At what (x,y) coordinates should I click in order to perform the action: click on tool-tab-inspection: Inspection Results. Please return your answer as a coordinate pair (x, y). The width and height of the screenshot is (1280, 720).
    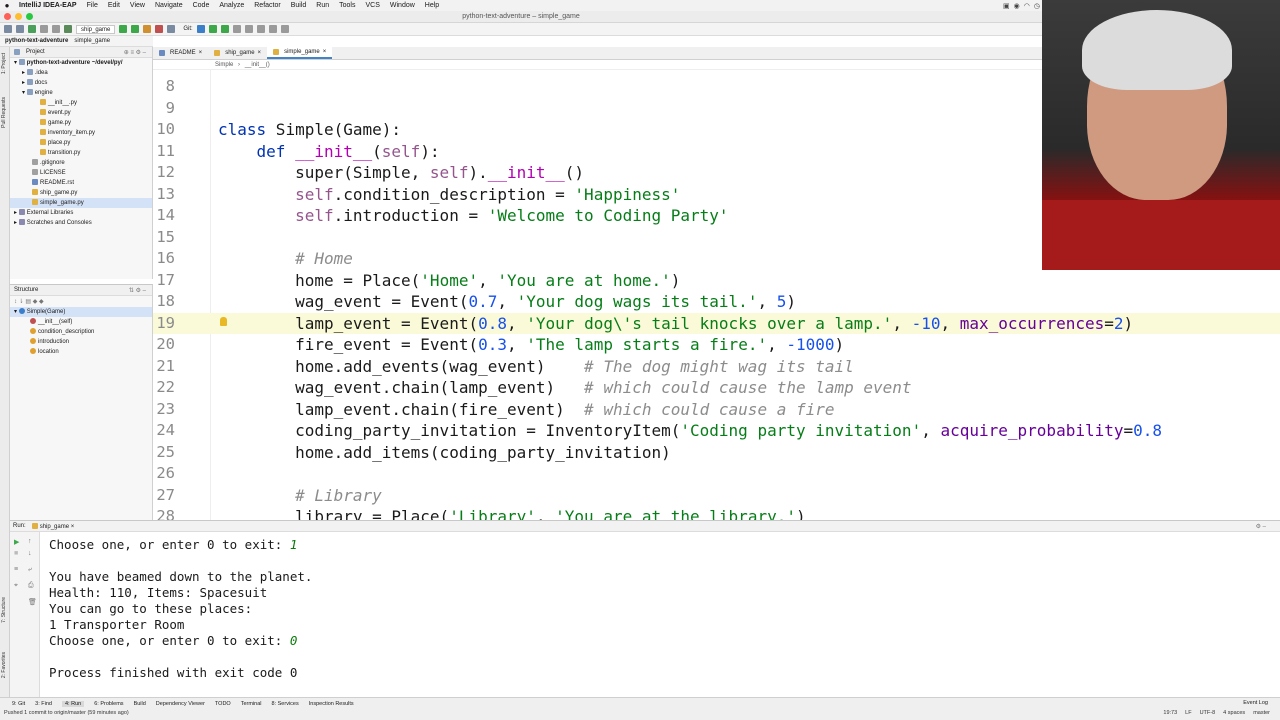
    Looking at the image, I should click on (331, 704).